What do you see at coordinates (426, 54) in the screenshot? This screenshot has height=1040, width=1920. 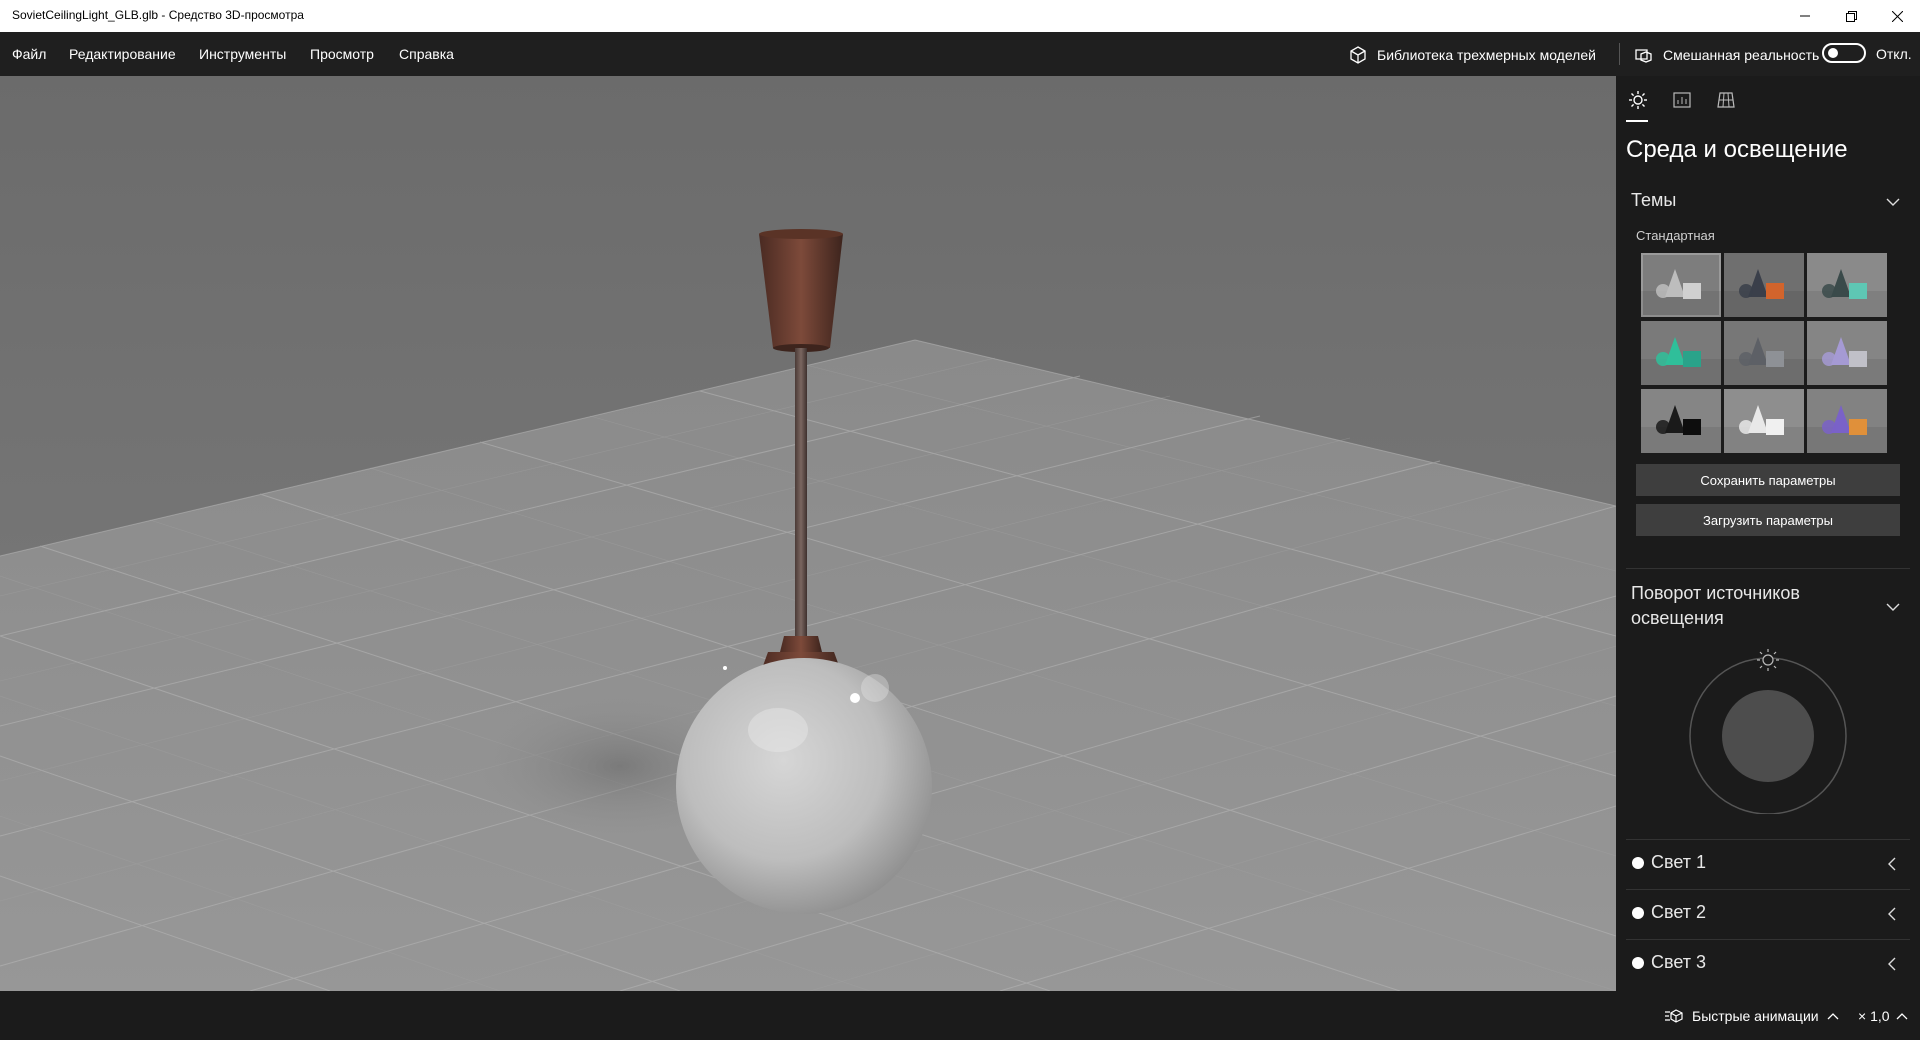 I see `menu-help: Справка` at bounding box center [426, 54].